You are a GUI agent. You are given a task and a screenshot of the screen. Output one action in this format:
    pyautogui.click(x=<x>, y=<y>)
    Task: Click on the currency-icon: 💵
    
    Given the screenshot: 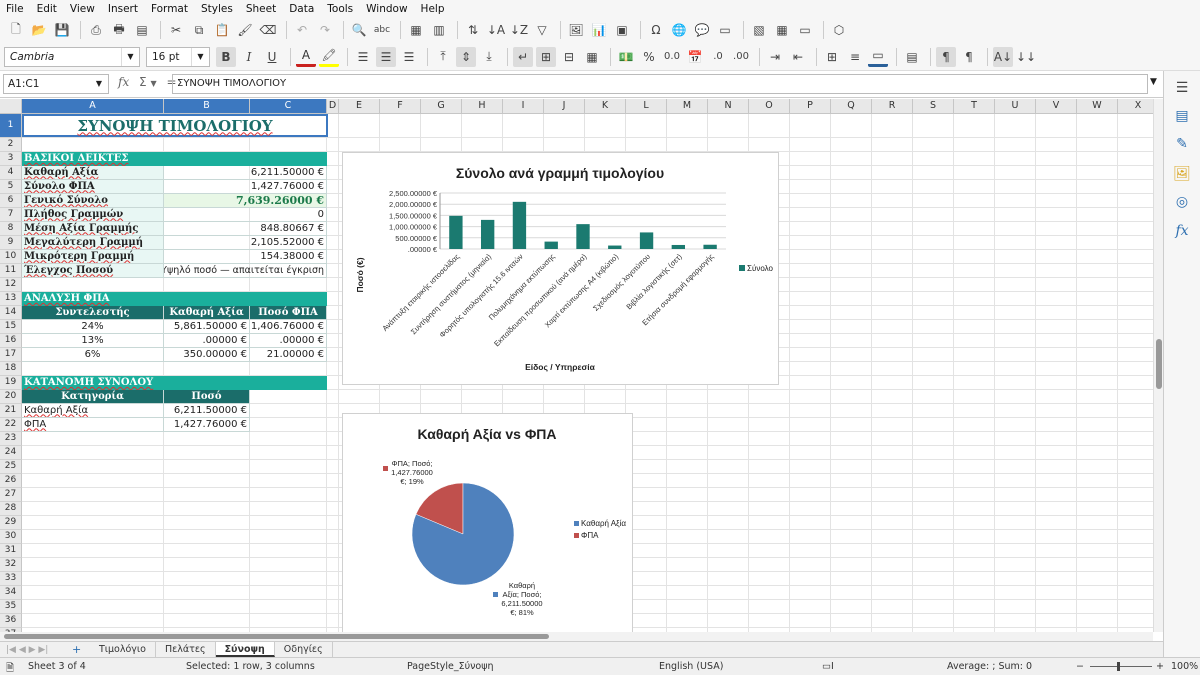 What is the action you would take?
    pyautogui.click(x=626, y=57)
    